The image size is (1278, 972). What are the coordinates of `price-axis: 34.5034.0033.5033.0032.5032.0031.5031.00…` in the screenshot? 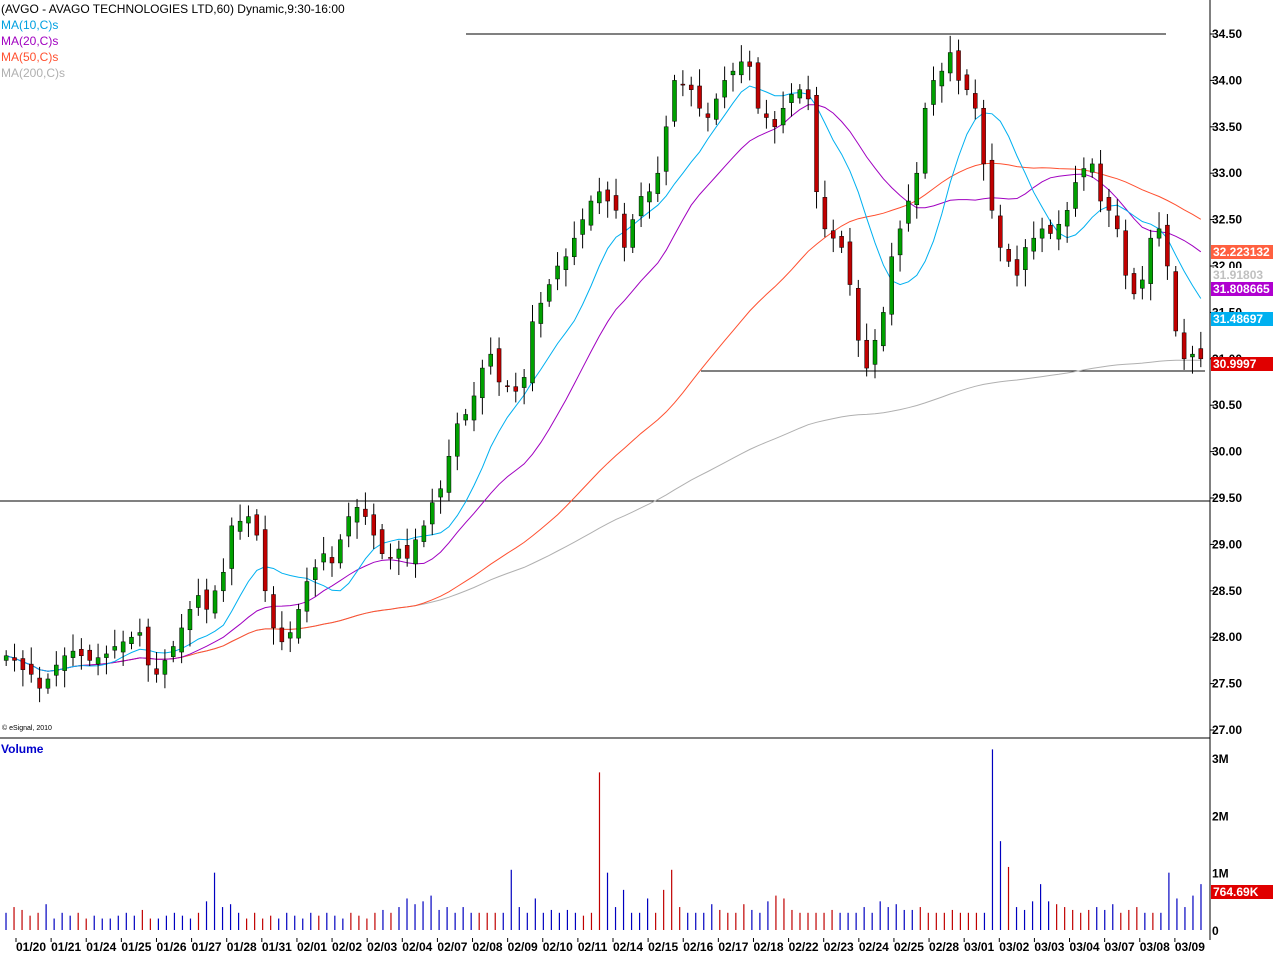 It's located at (1226, 382).